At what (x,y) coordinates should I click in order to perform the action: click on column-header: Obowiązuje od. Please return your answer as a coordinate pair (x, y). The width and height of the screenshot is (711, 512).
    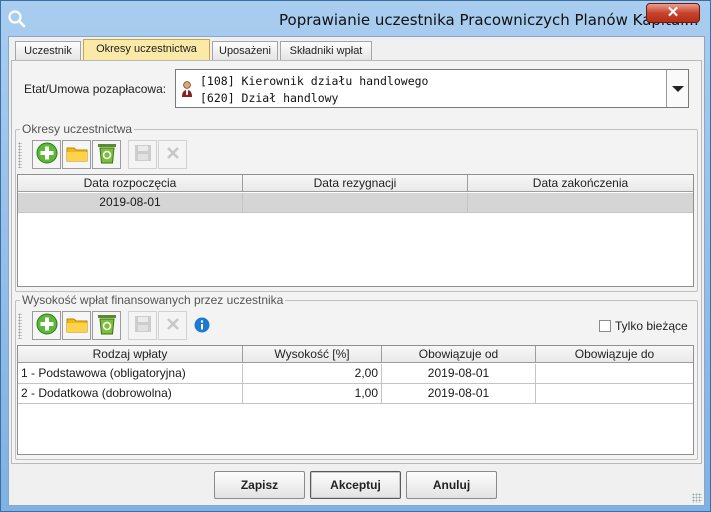
    Looking at the image, I should click on (459, 354).